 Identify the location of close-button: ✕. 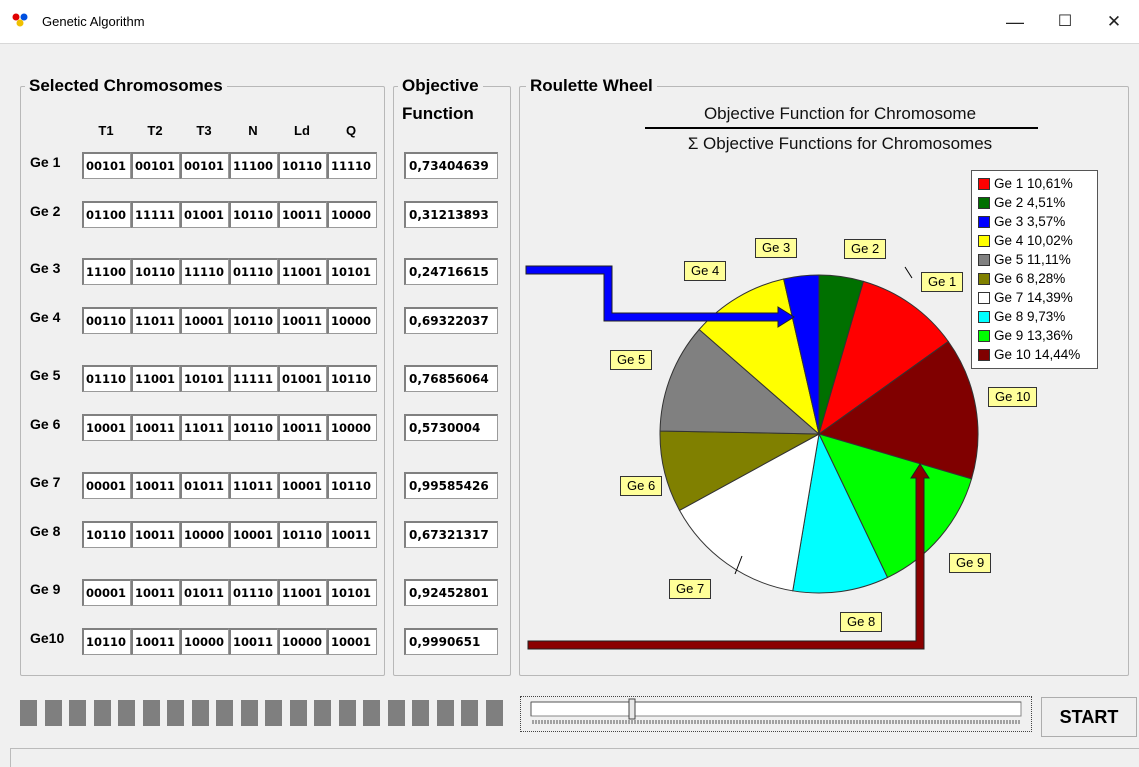
(1114, 22).